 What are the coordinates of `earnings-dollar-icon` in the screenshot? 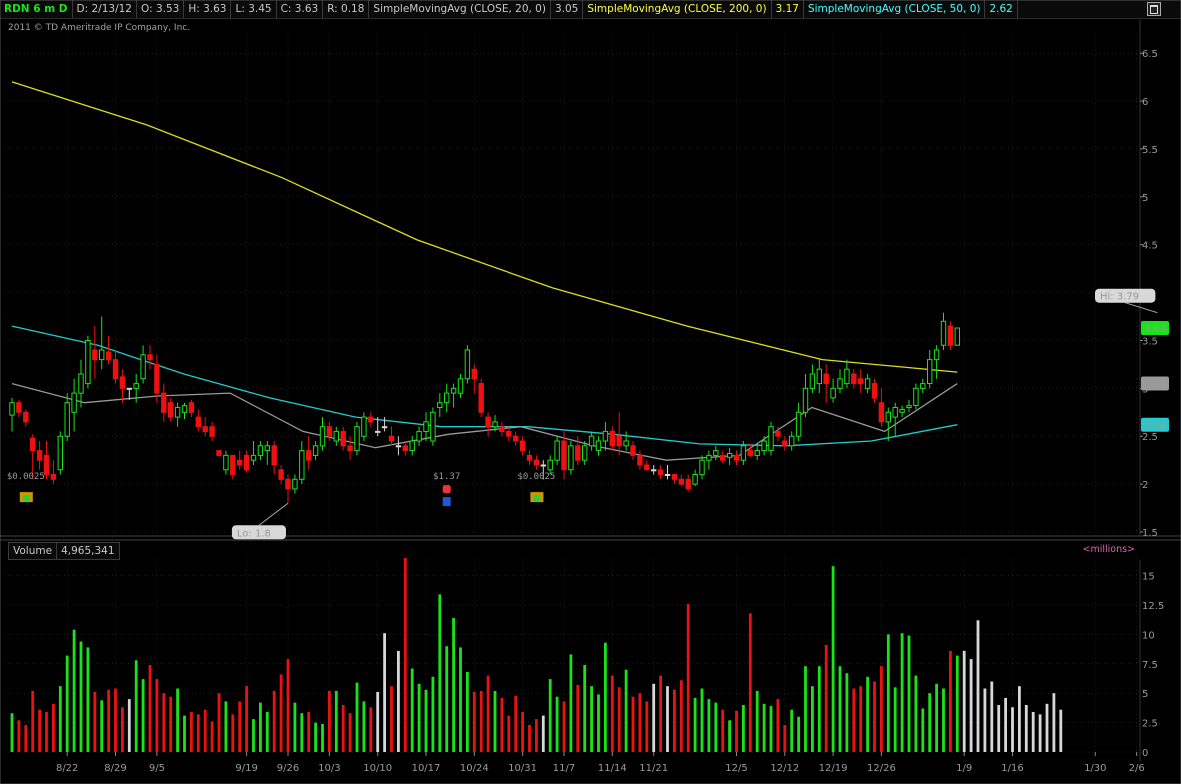 It's located at (446, 502).